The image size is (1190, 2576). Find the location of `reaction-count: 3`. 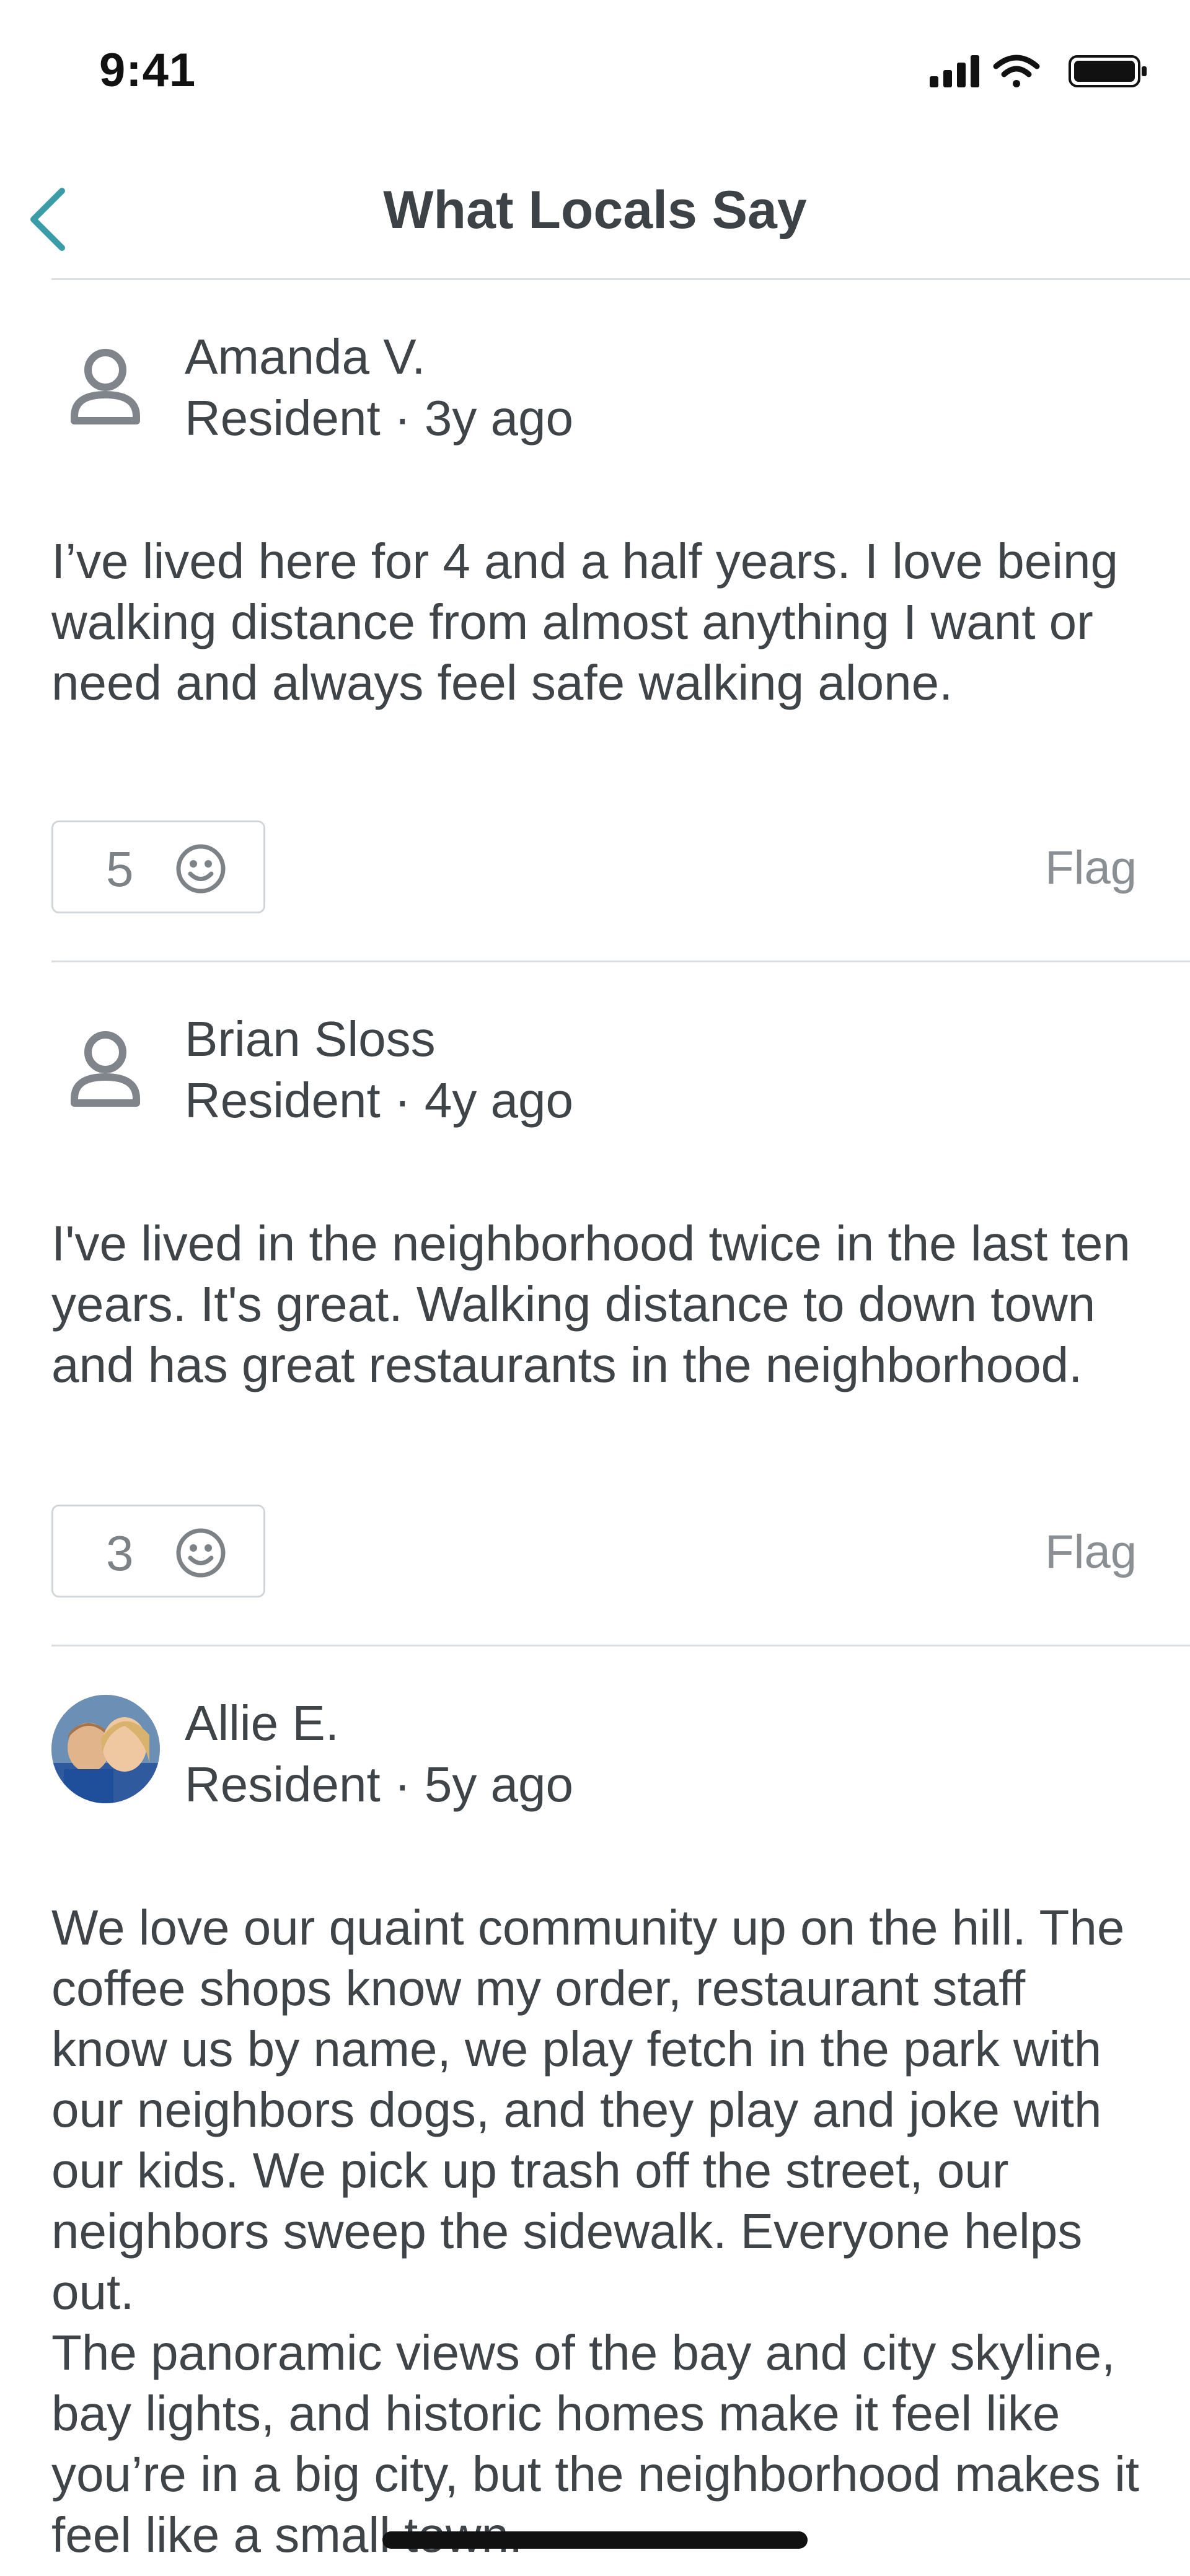

reaction-count: 3 is located at coordinates (120, 1553).